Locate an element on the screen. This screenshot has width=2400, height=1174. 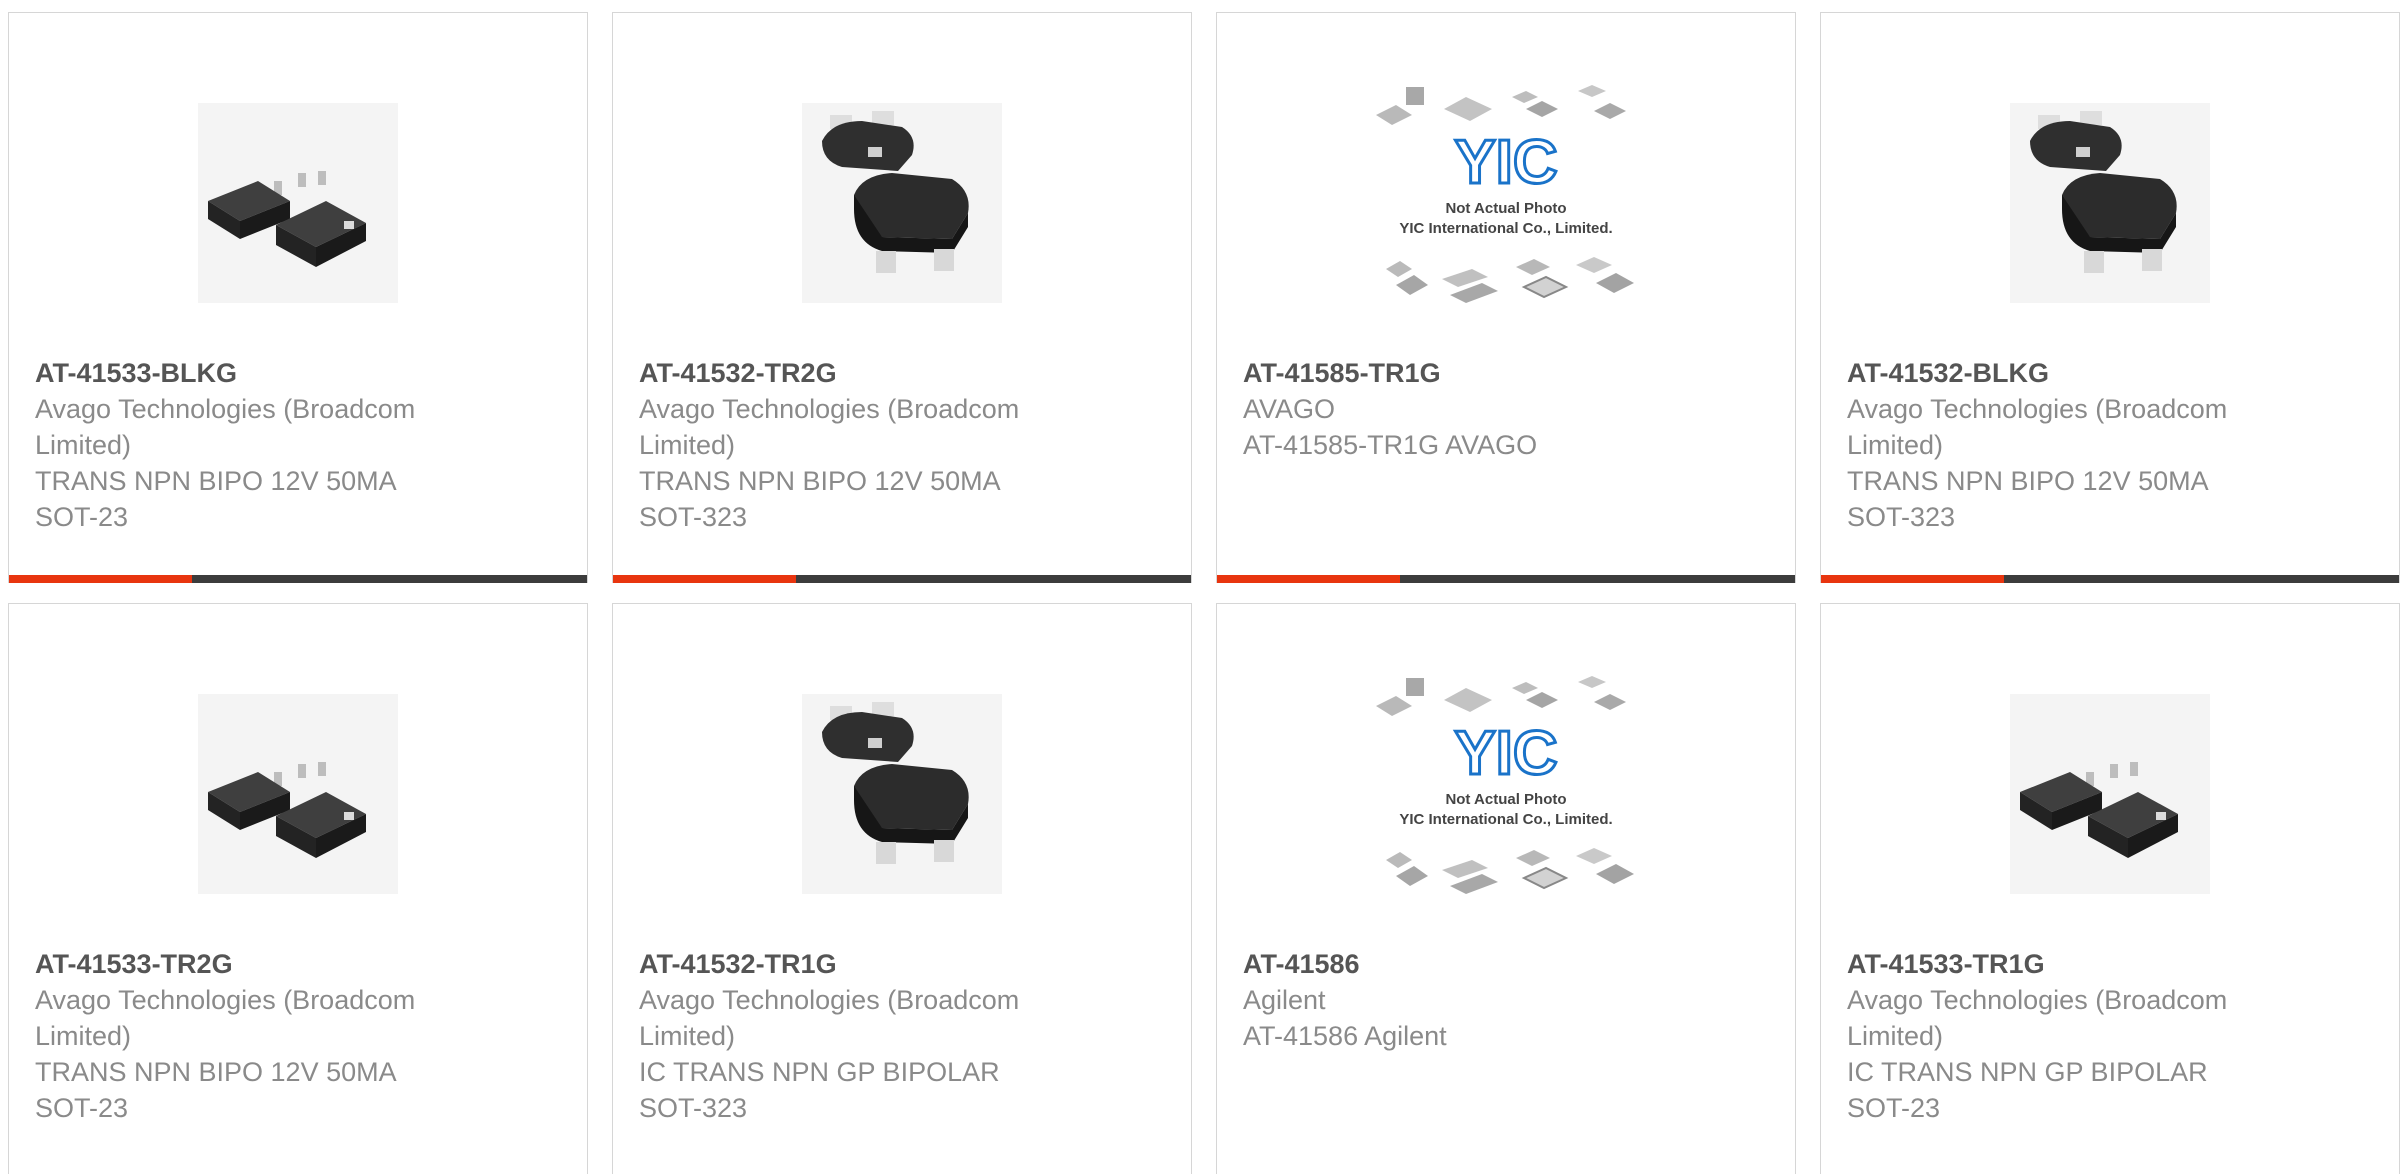
part-number-link: AT-41586 is located at coordinates (1493, 964).